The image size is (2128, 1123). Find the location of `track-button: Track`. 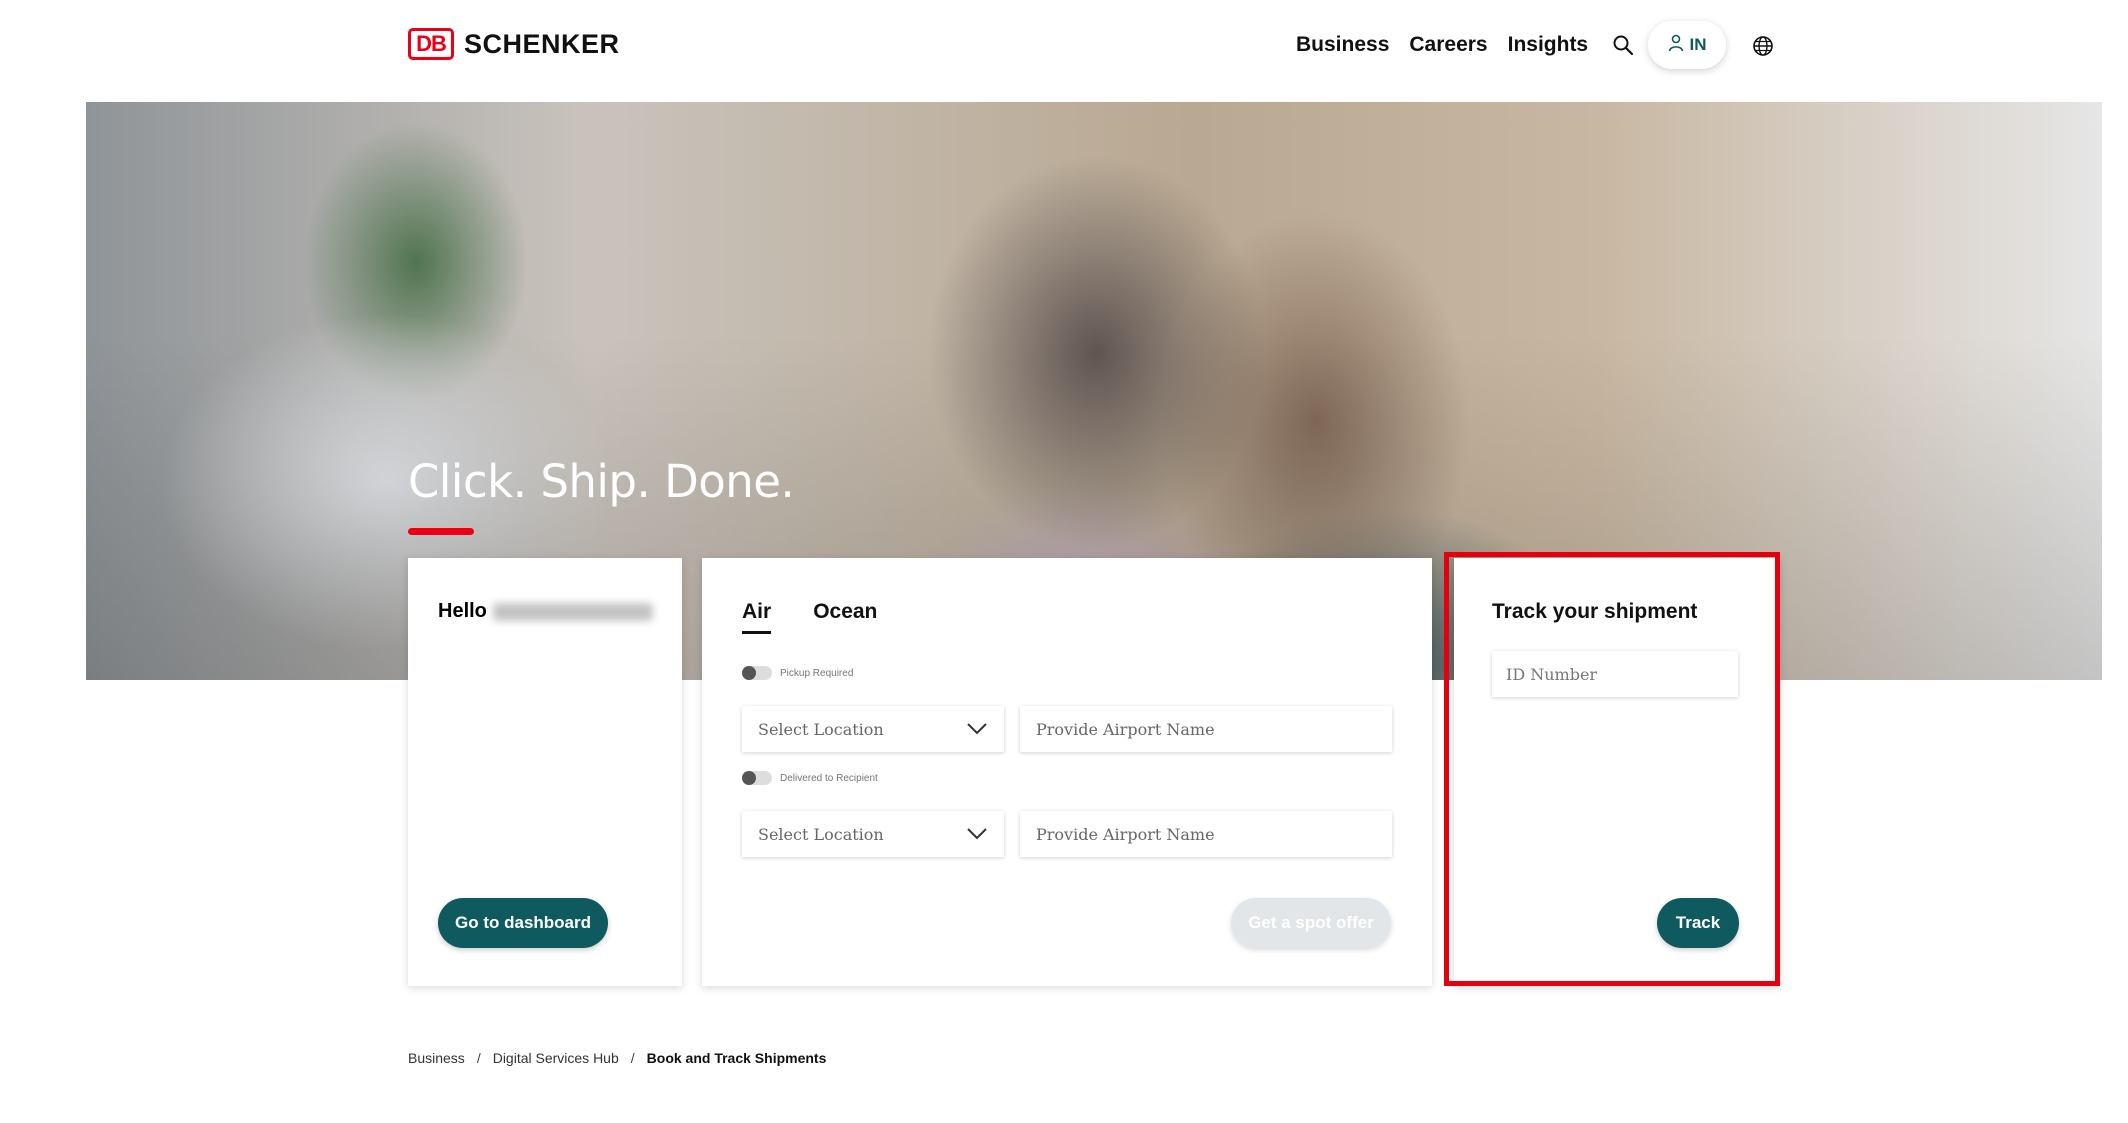

track-button: Track is located at coordinates (1698, 923).